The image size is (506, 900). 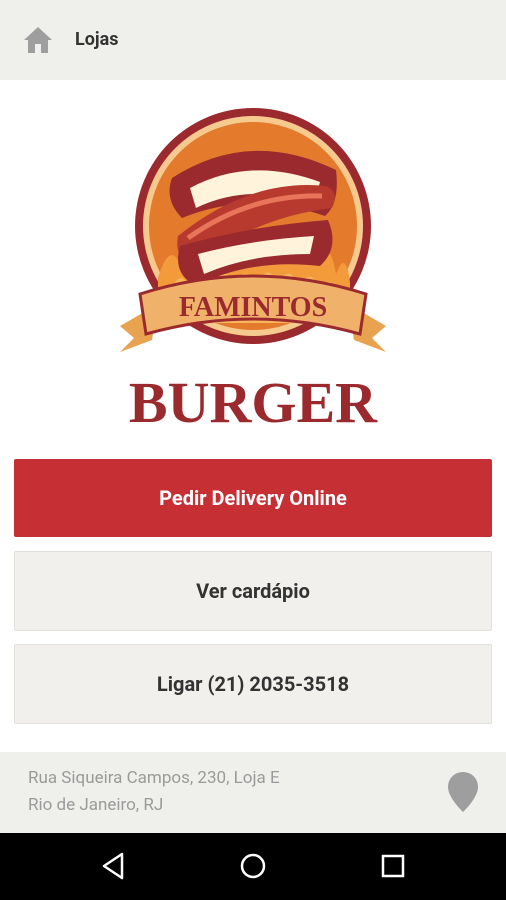 I want to click on address-street: Rua Siqueira Campos, 230, Loja E, so click(x=154, y=778).